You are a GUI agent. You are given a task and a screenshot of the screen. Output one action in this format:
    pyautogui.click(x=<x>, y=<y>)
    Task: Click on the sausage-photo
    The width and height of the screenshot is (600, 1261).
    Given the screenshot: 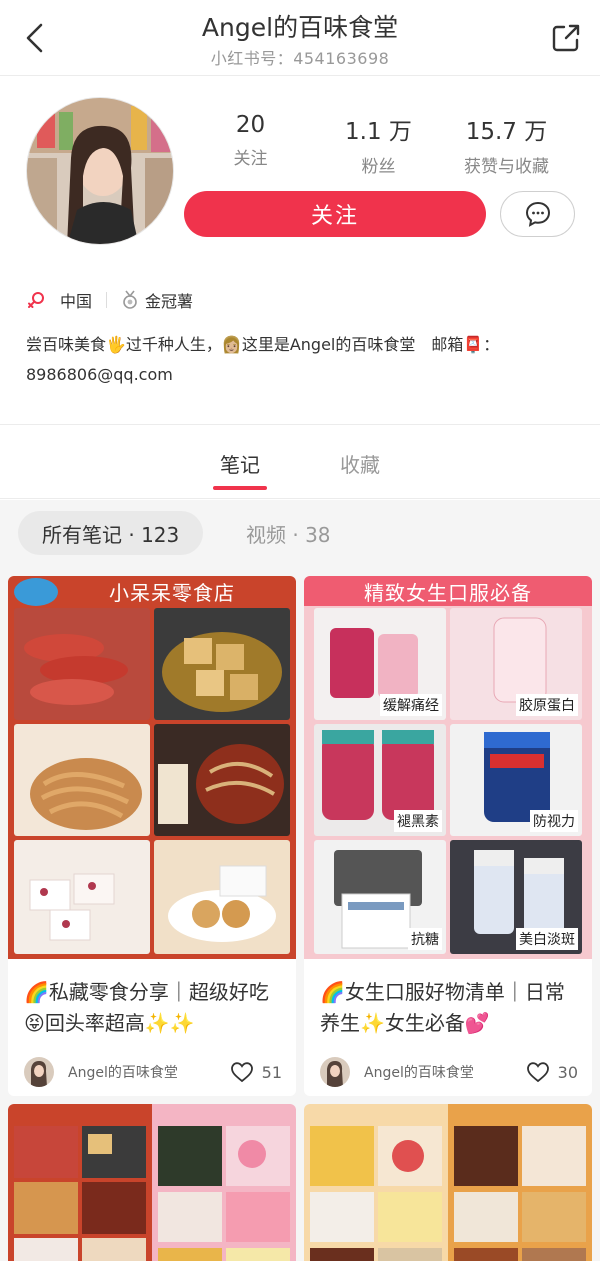 What is the action you would take?
    pyautogui.click(x=82, y=664)
    